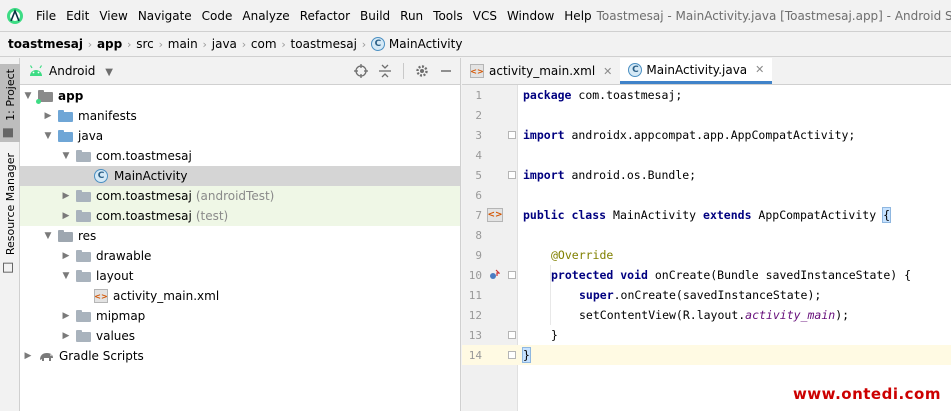 This screenshot has height=411, width=951. What do you see at coordinates (116, 336) in the screenshot?
I see `tree-label: values` at bounding box center [116, 336].